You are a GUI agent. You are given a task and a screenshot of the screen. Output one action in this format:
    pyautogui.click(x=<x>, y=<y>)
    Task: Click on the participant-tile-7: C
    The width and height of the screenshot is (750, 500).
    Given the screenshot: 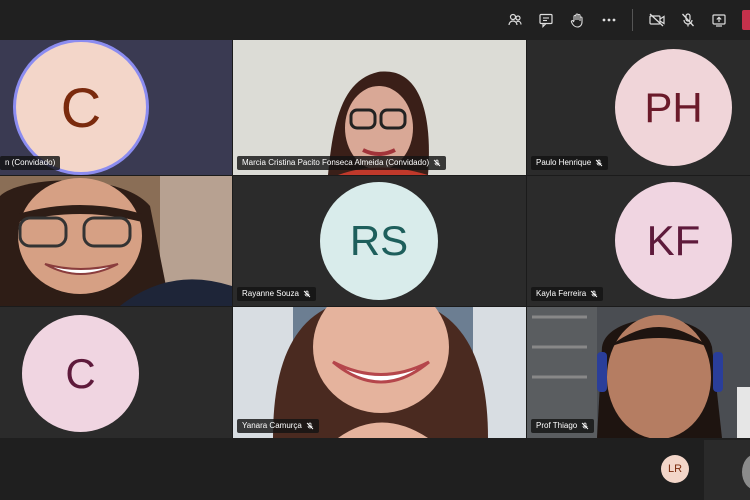 What is the action you would take?
    pyautogui.click(x=116, y=372)
    